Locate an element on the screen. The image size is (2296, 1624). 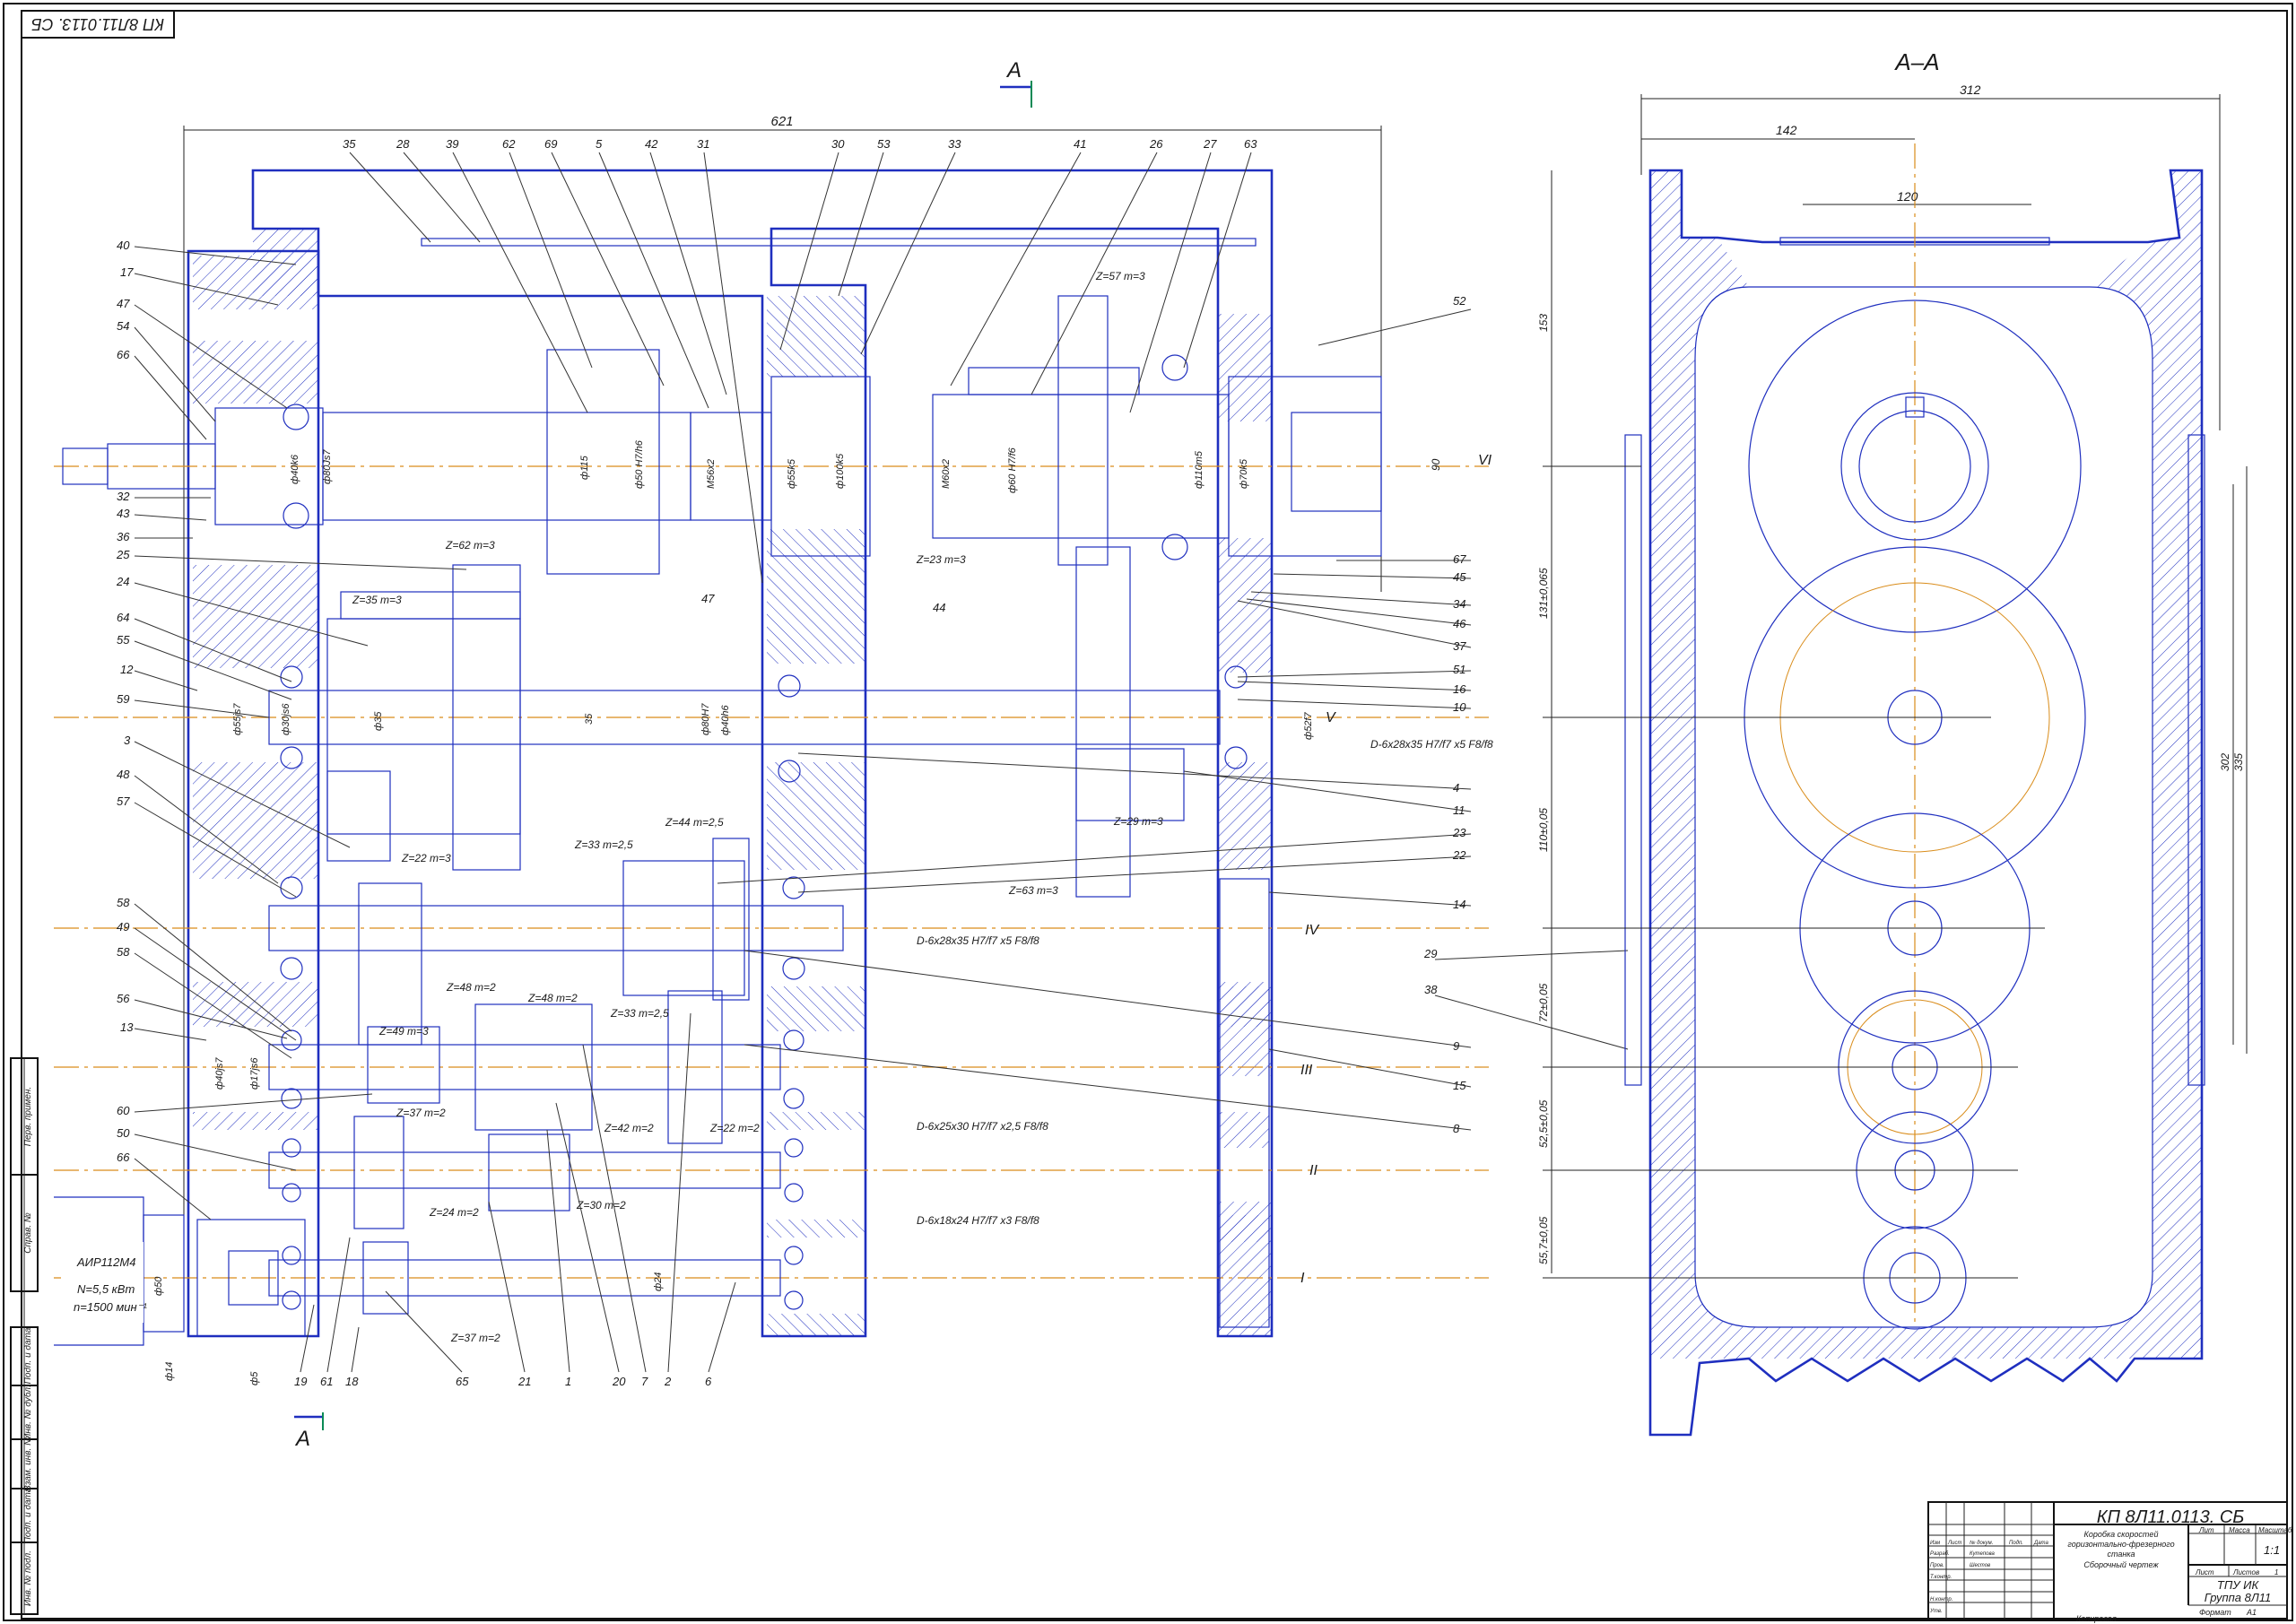
dim-section-width: 312 is located at coordinates (1970, 90).